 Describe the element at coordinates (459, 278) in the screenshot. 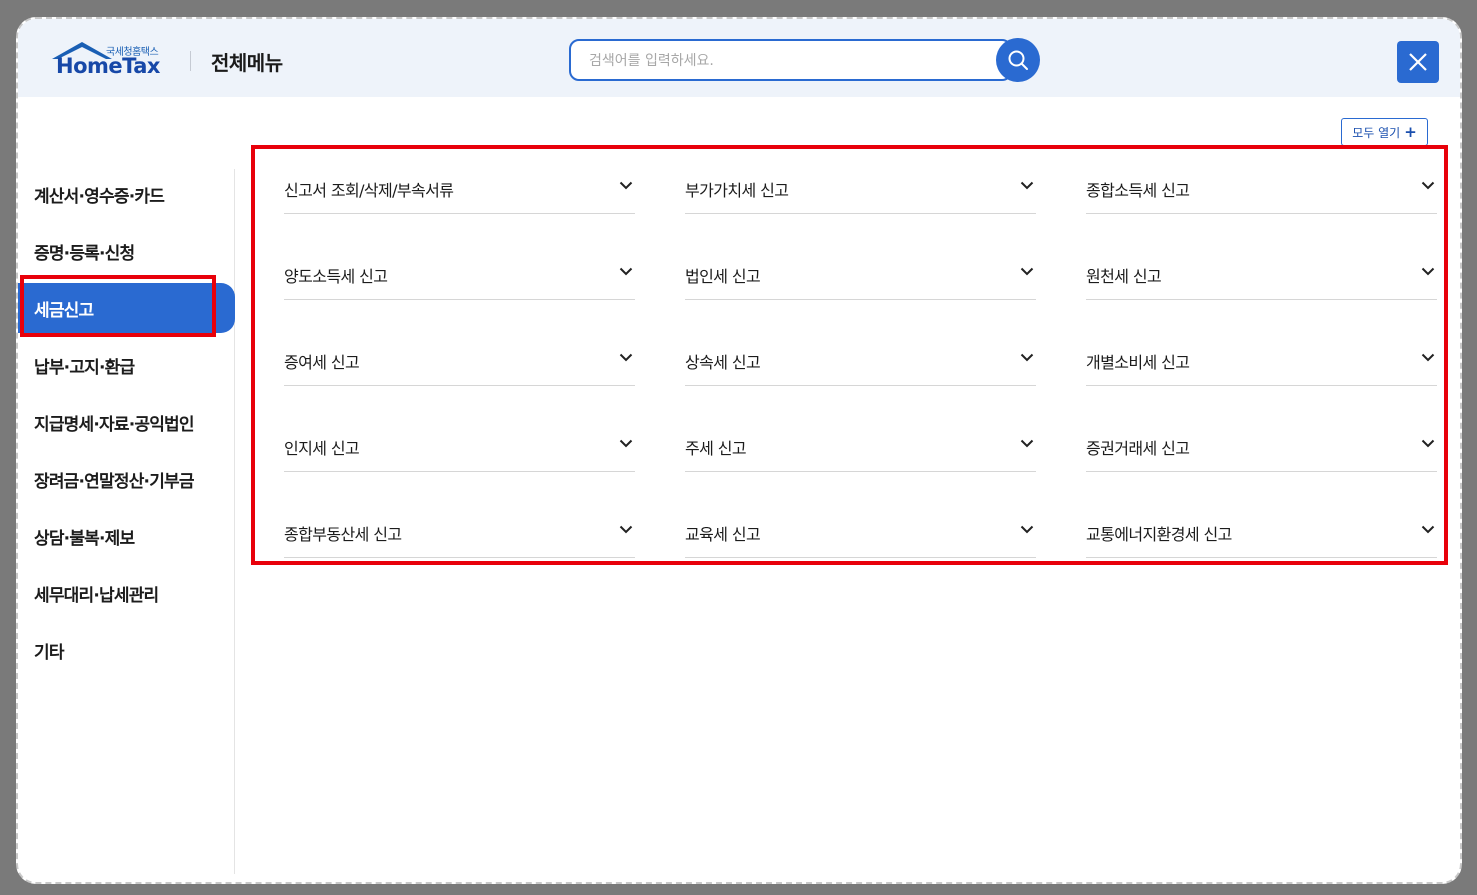

I see `menu-item-capital-gains: 양도소득세 신고` at that location.